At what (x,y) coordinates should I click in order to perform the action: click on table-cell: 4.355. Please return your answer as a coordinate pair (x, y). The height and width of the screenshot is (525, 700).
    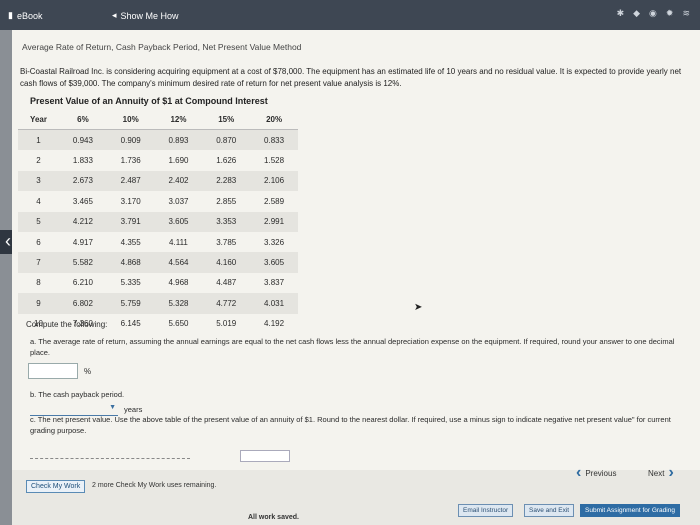
    Looking at the image, I should click on (130, 242).